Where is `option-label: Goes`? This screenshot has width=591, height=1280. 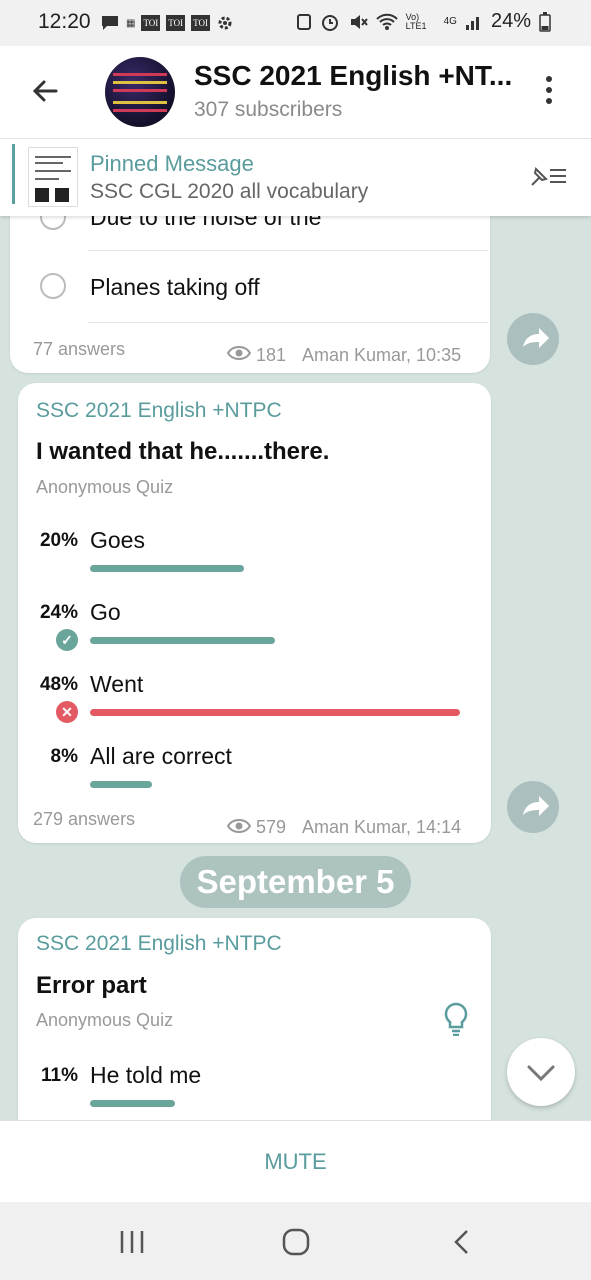 option-label: Goes is located at coordinates (117, 540).